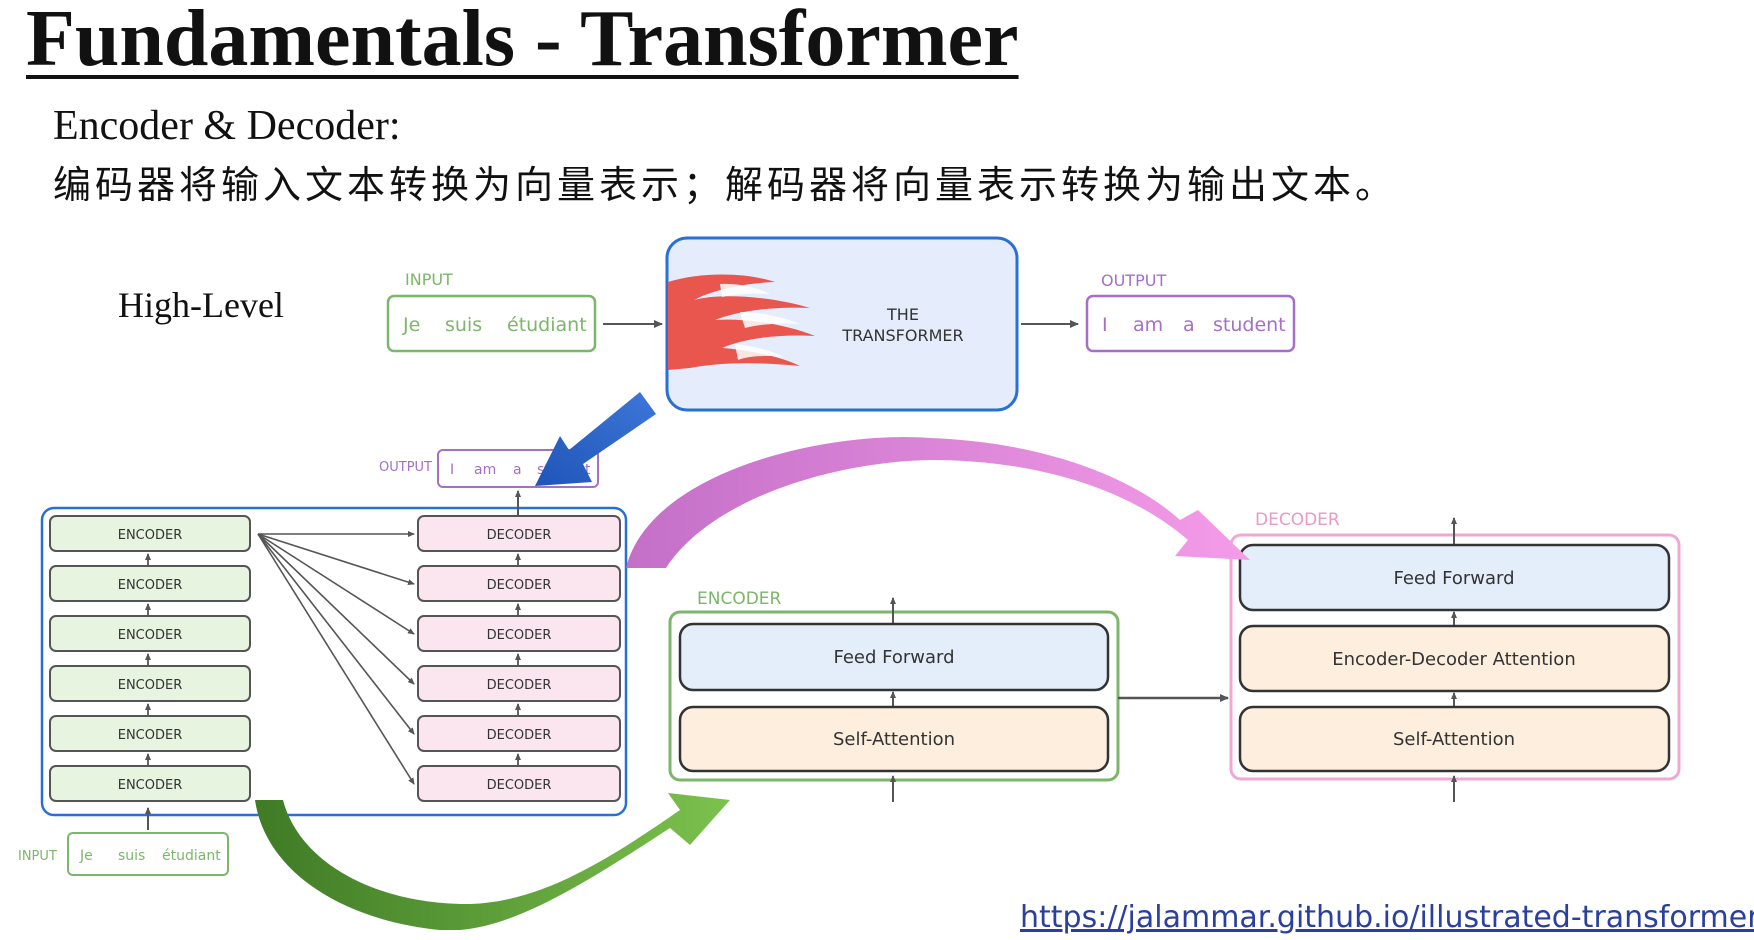  What do you see at coordinates (938, 502) in the screenshot?
I see `big-pink-arrow` at bounding box center [938, 502].